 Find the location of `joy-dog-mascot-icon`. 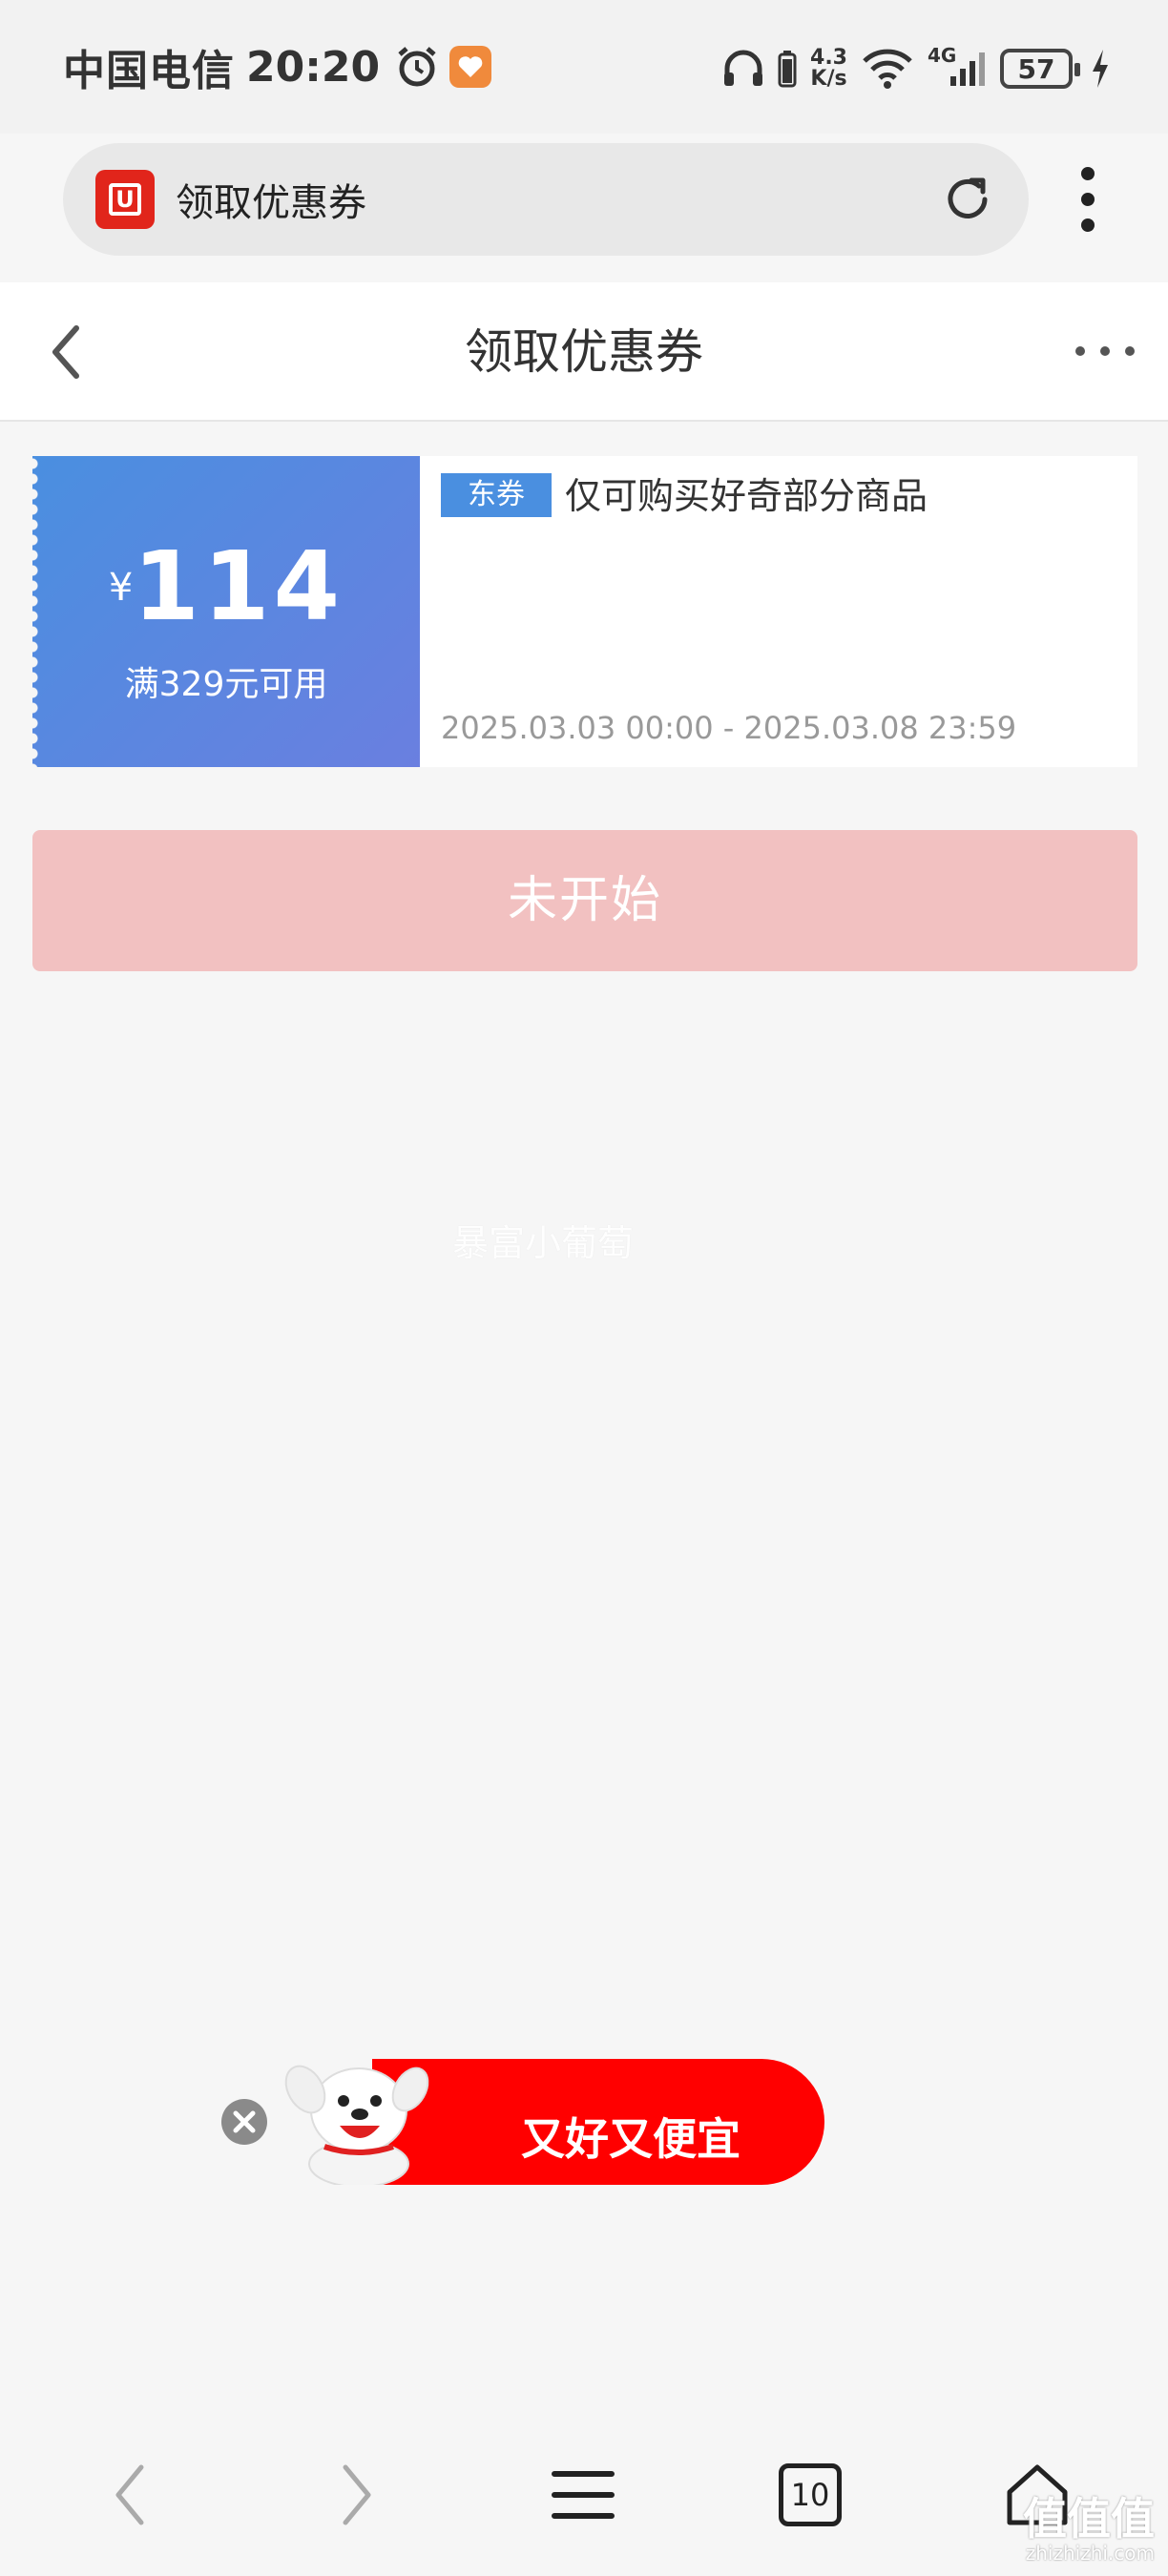

joy-dog-mascot-icon is located at coordinates (353, 2118).